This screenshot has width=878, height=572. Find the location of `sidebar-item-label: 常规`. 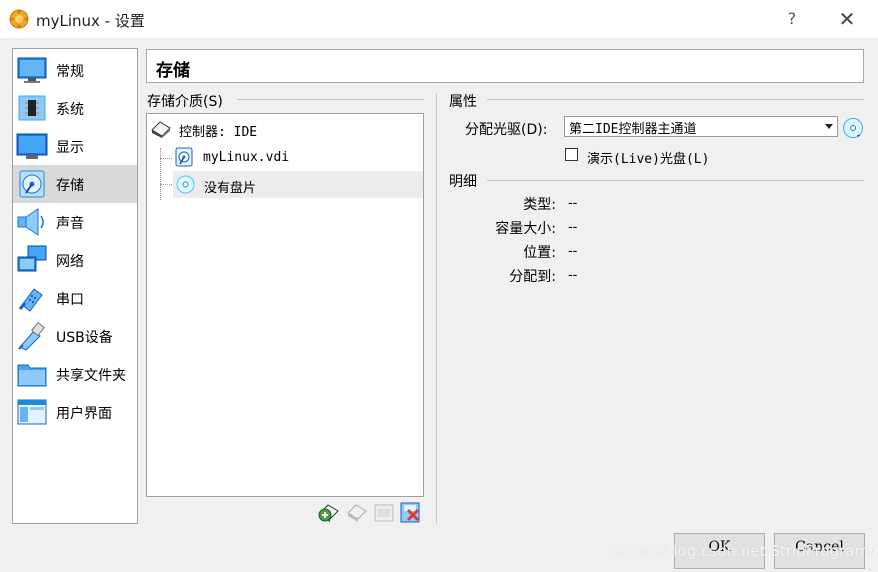

sidebar-item-label: 常规 is located at coordinates (70, 72).